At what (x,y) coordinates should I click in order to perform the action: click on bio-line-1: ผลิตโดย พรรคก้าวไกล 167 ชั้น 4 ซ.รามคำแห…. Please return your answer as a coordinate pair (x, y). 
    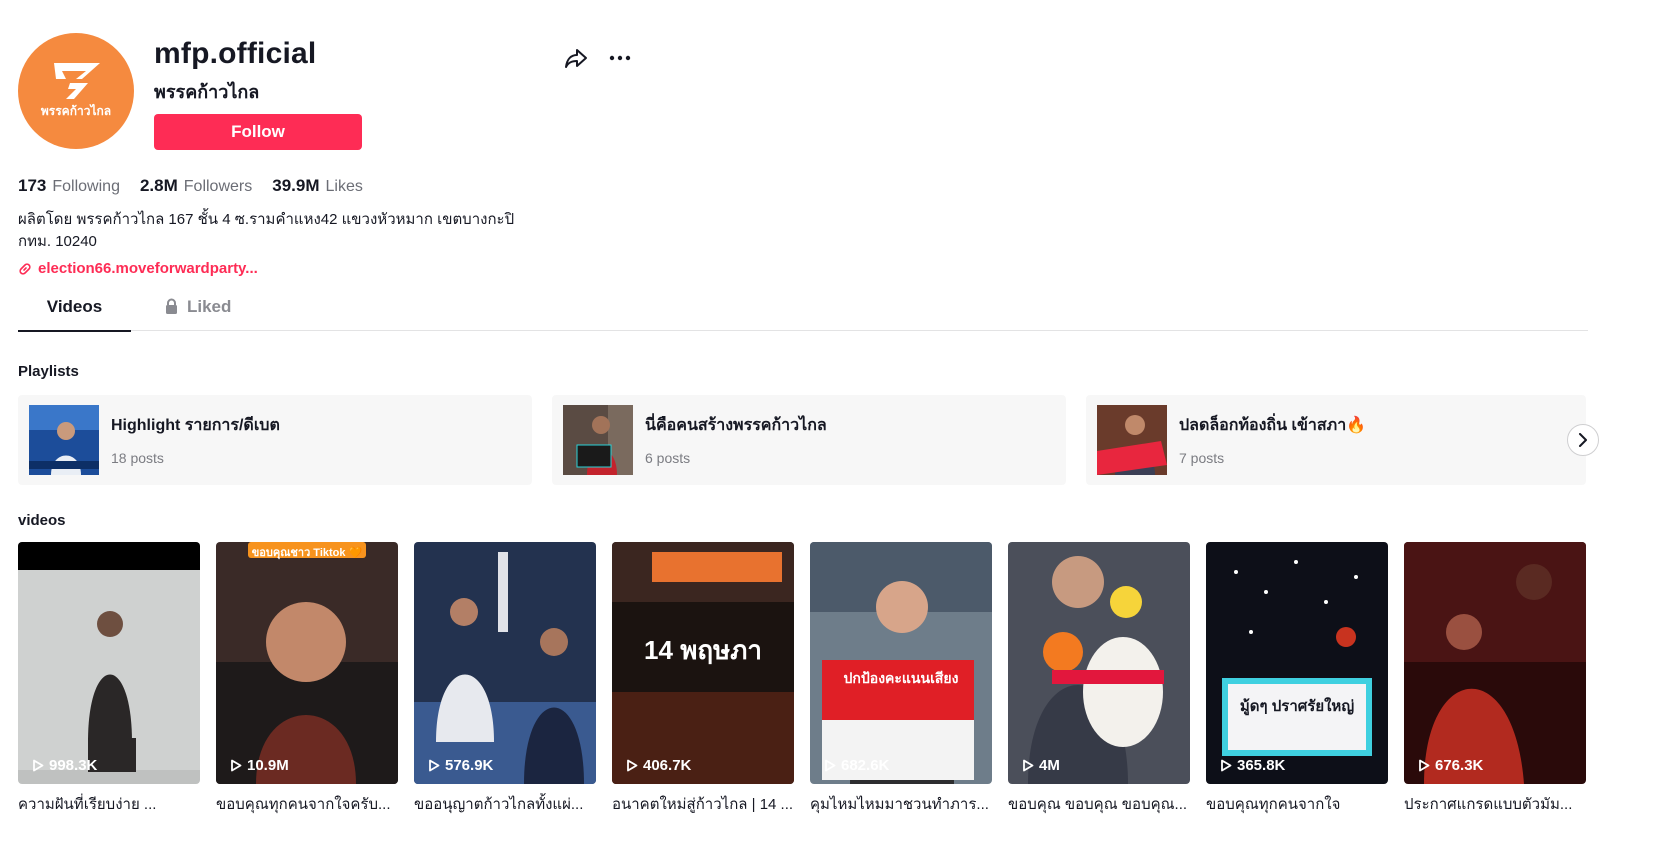
    Looking at the image, I should click on (266, 219).